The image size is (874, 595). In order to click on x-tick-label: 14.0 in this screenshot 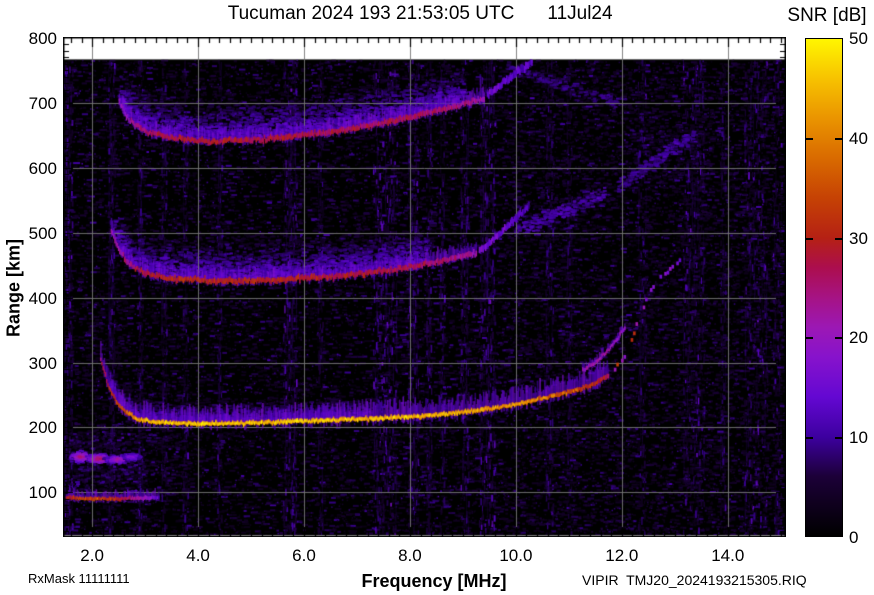, I will do `click(728, 555)`.